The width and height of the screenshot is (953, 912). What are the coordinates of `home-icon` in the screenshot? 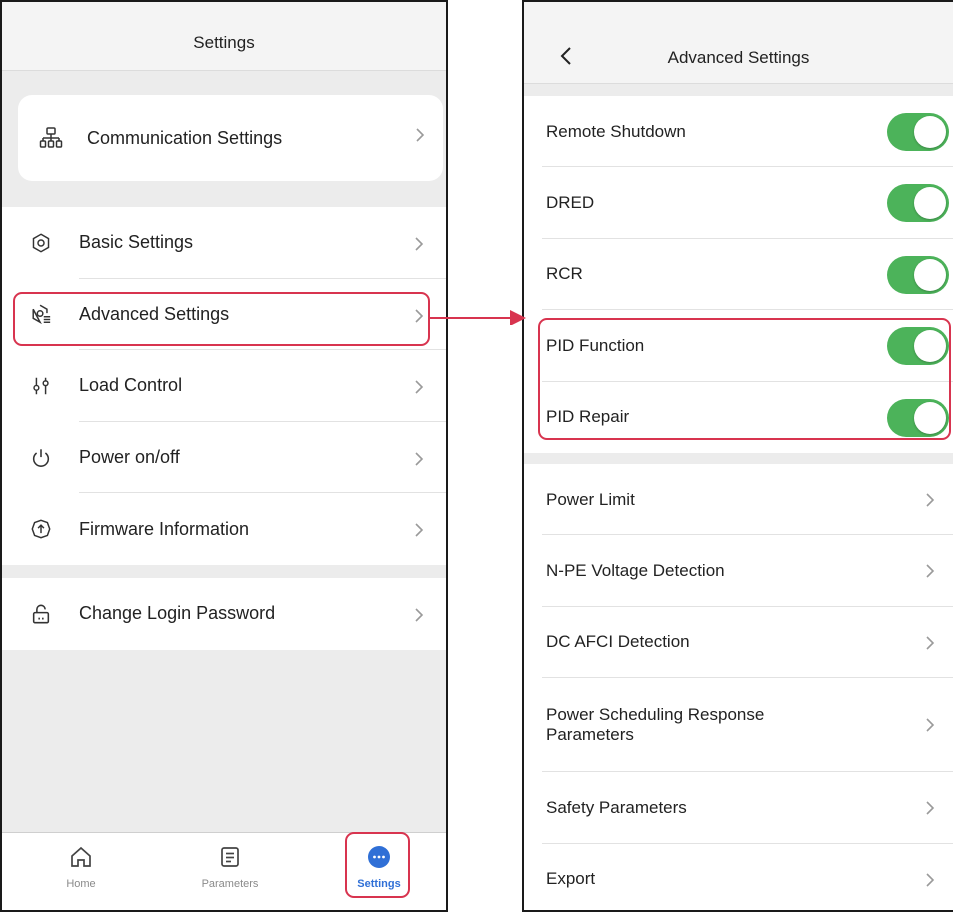 It's located at (81, 857).